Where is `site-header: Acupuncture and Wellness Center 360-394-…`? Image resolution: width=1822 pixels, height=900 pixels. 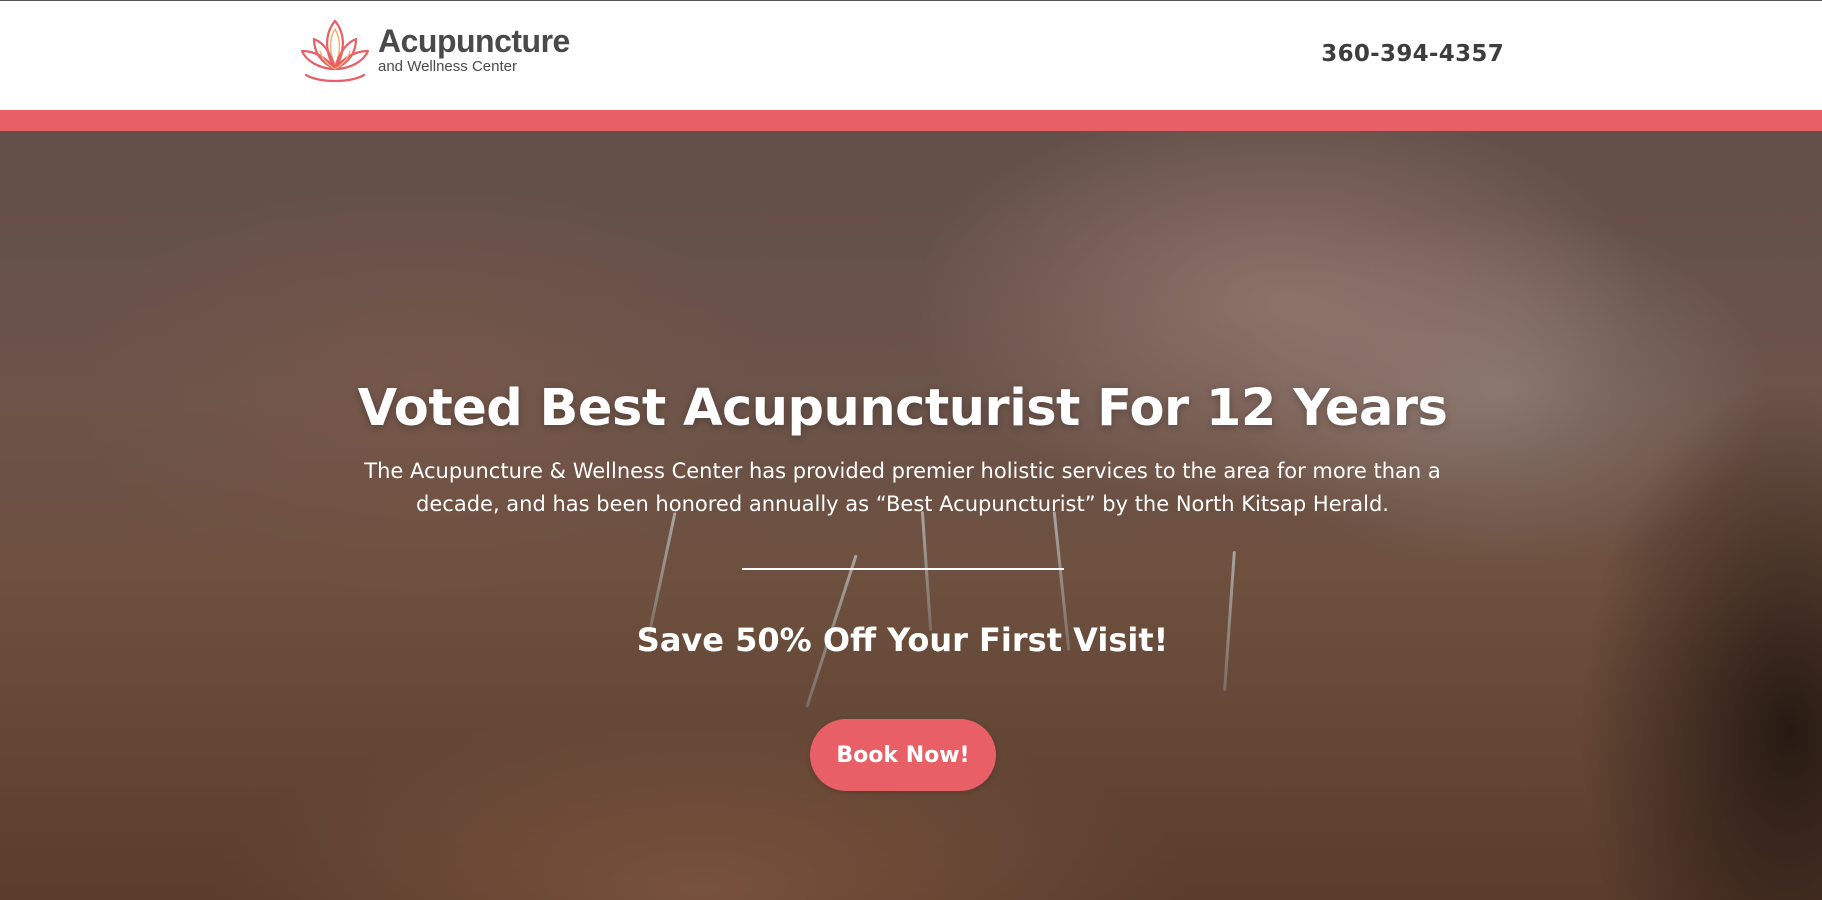 site-header: Acupuncture and Wellness Center 360-394-… is located at coordinates (911, 55).